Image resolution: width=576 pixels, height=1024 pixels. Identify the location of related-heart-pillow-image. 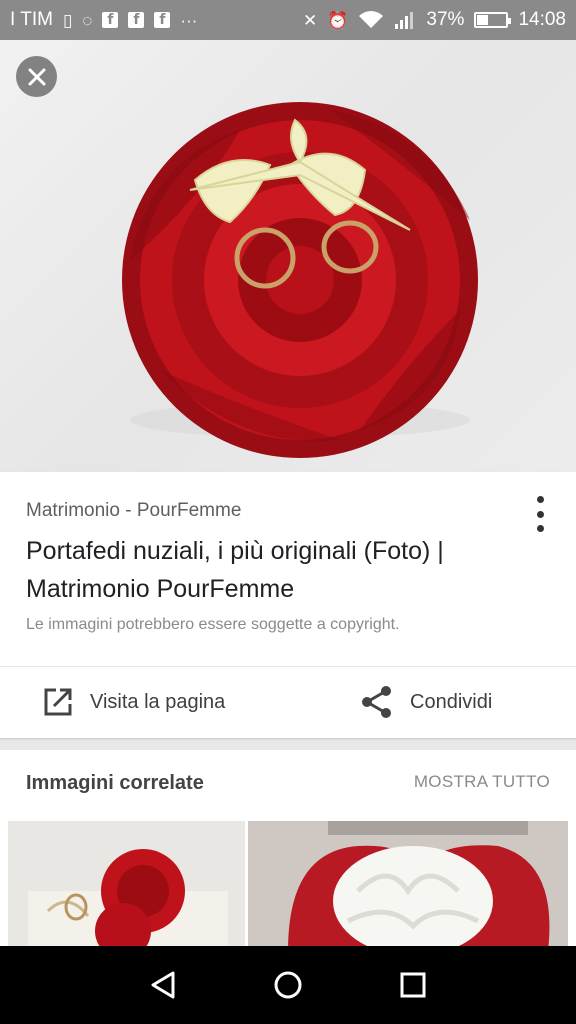
(408, 886).